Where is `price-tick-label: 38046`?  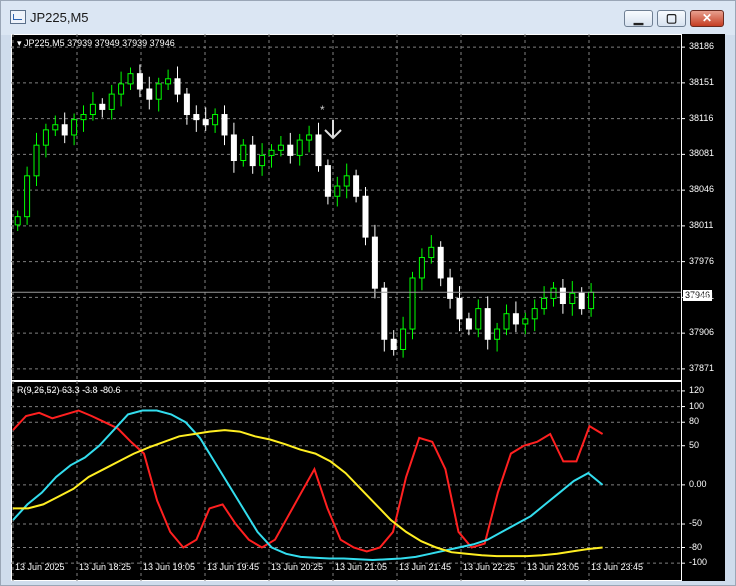
price-tick-label: 38046 is located at coordinates (702, 189).